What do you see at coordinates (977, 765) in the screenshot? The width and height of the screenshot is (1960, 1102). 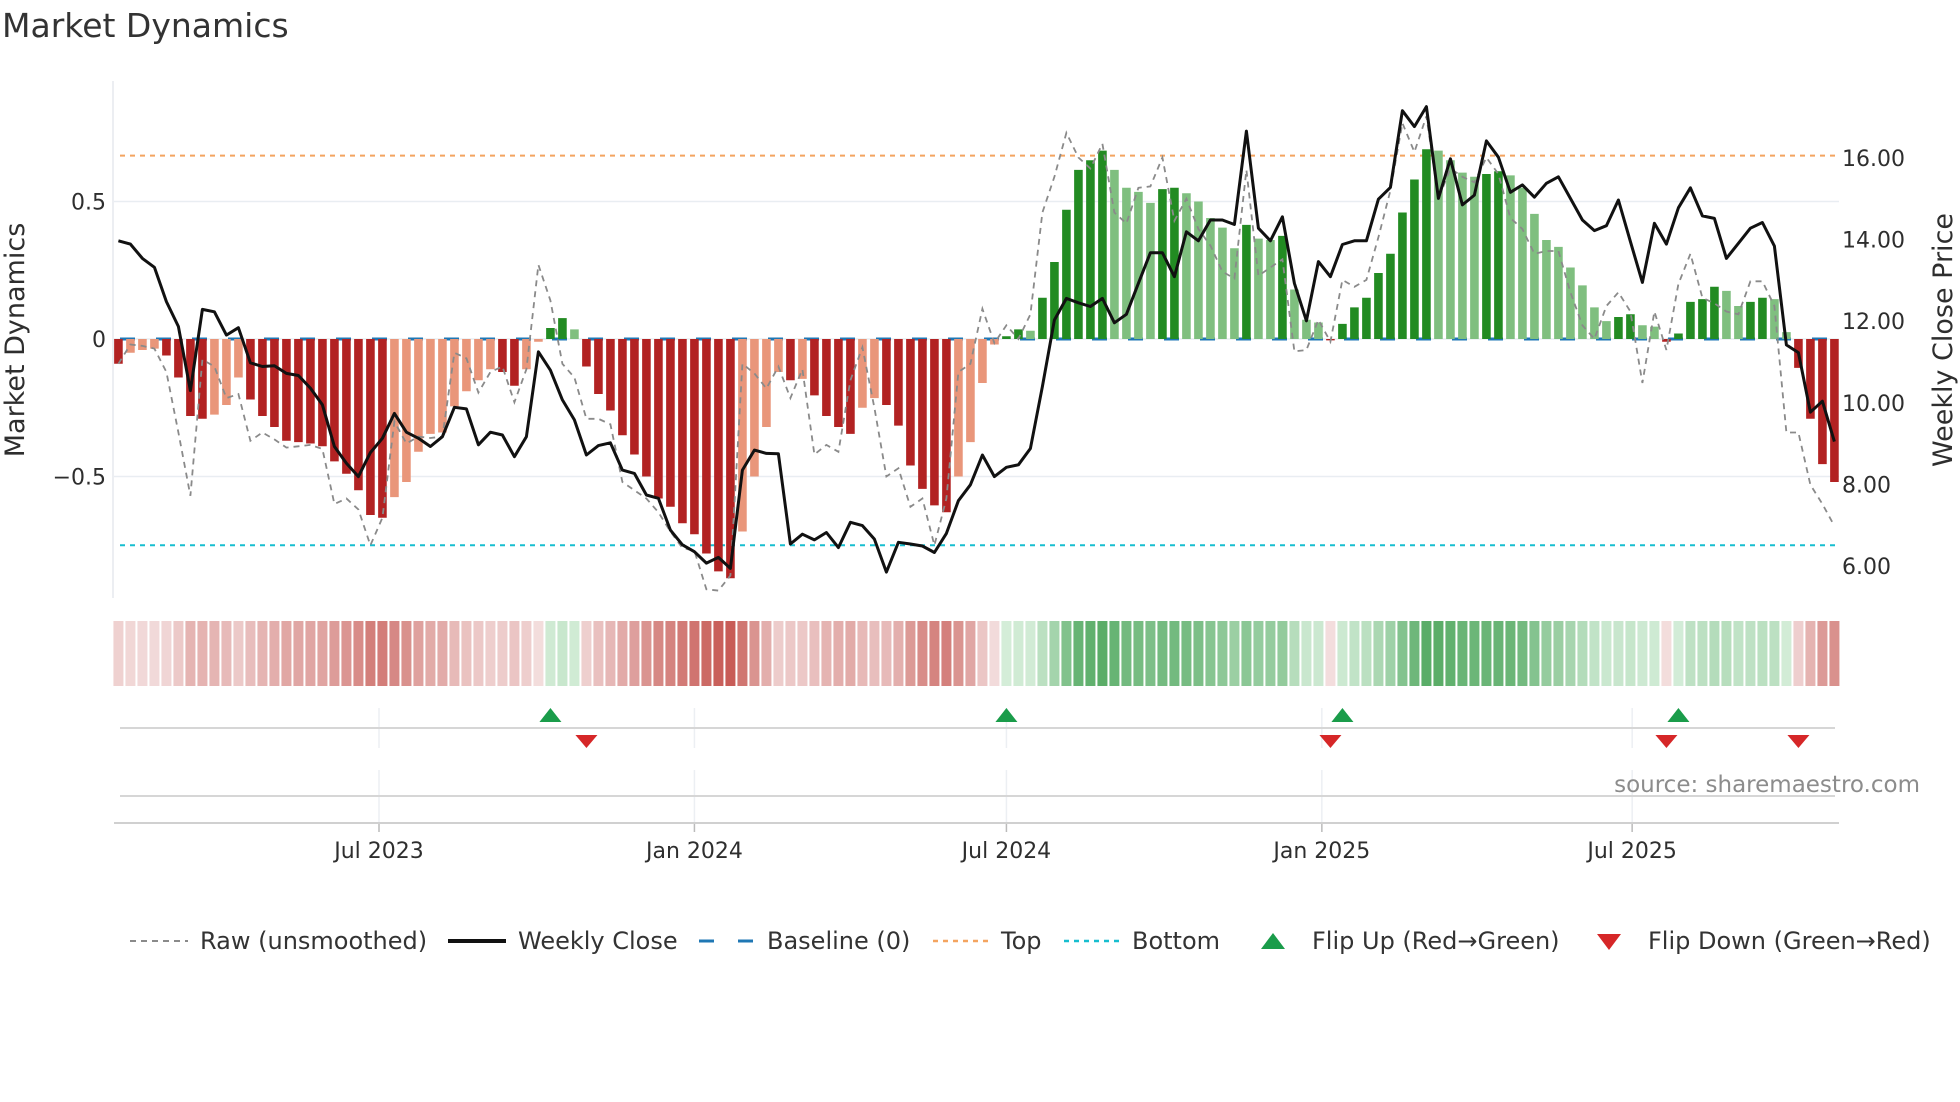 I see `flip-markers-panel` at bounding box center [977, 765].